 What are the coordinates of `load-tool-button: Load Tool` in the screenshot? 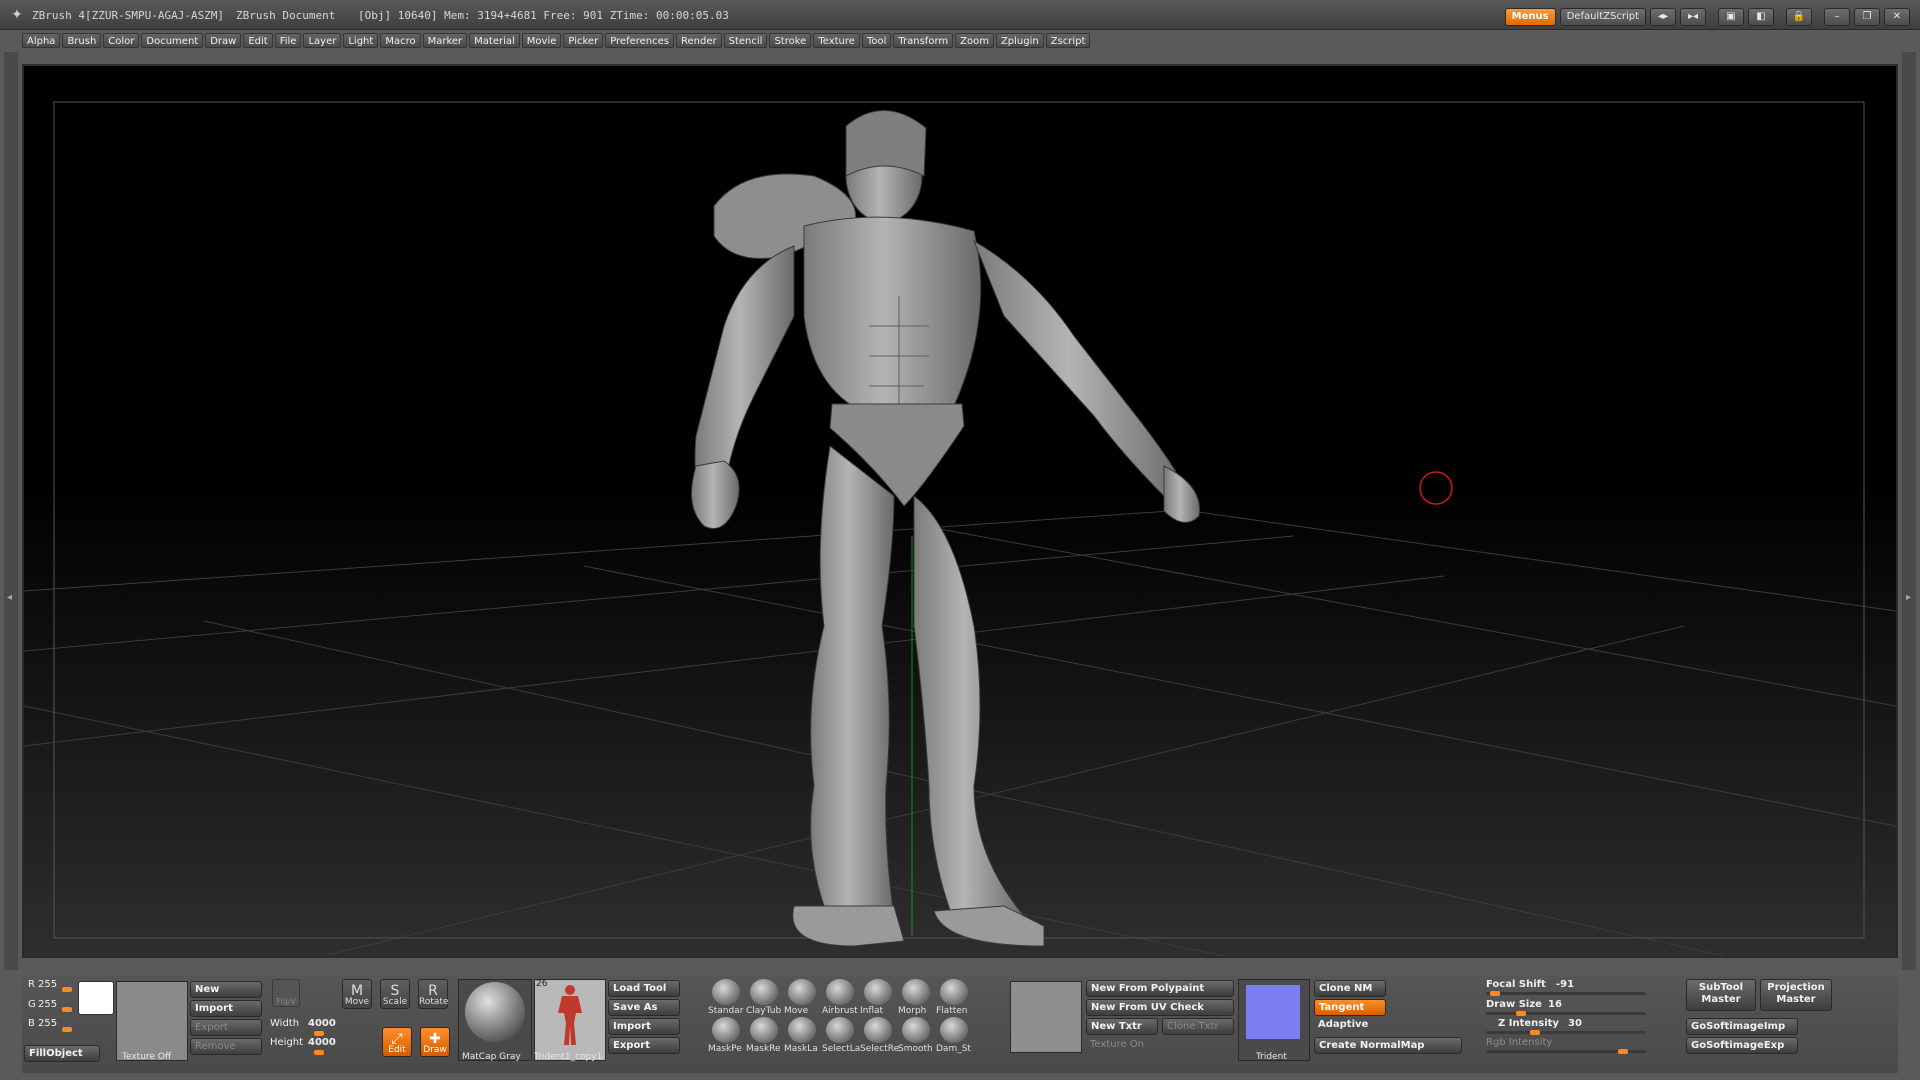 It's located at (644, 988).